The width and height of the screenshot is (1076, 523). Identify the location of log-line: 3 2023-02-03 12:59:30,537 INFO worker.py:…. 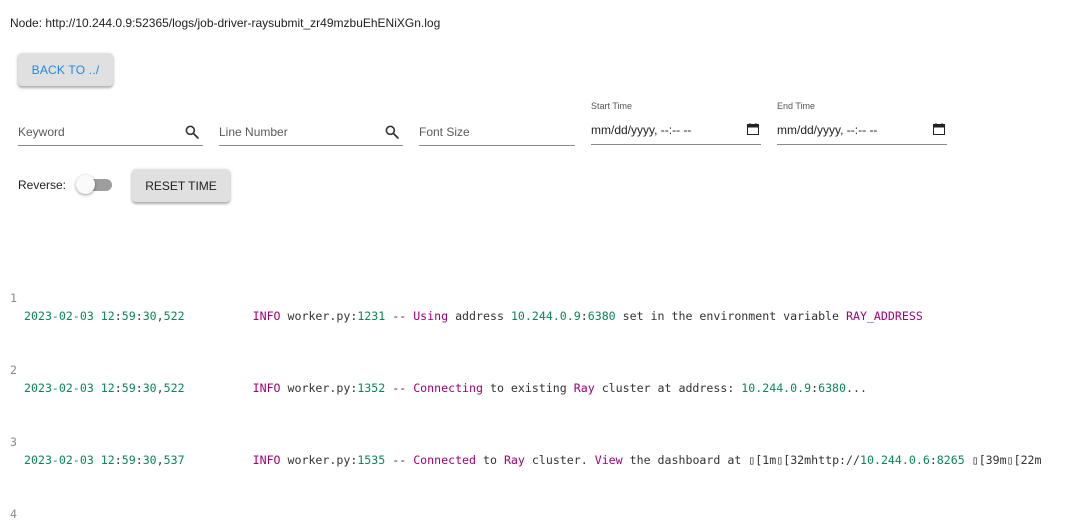
(538, 441).